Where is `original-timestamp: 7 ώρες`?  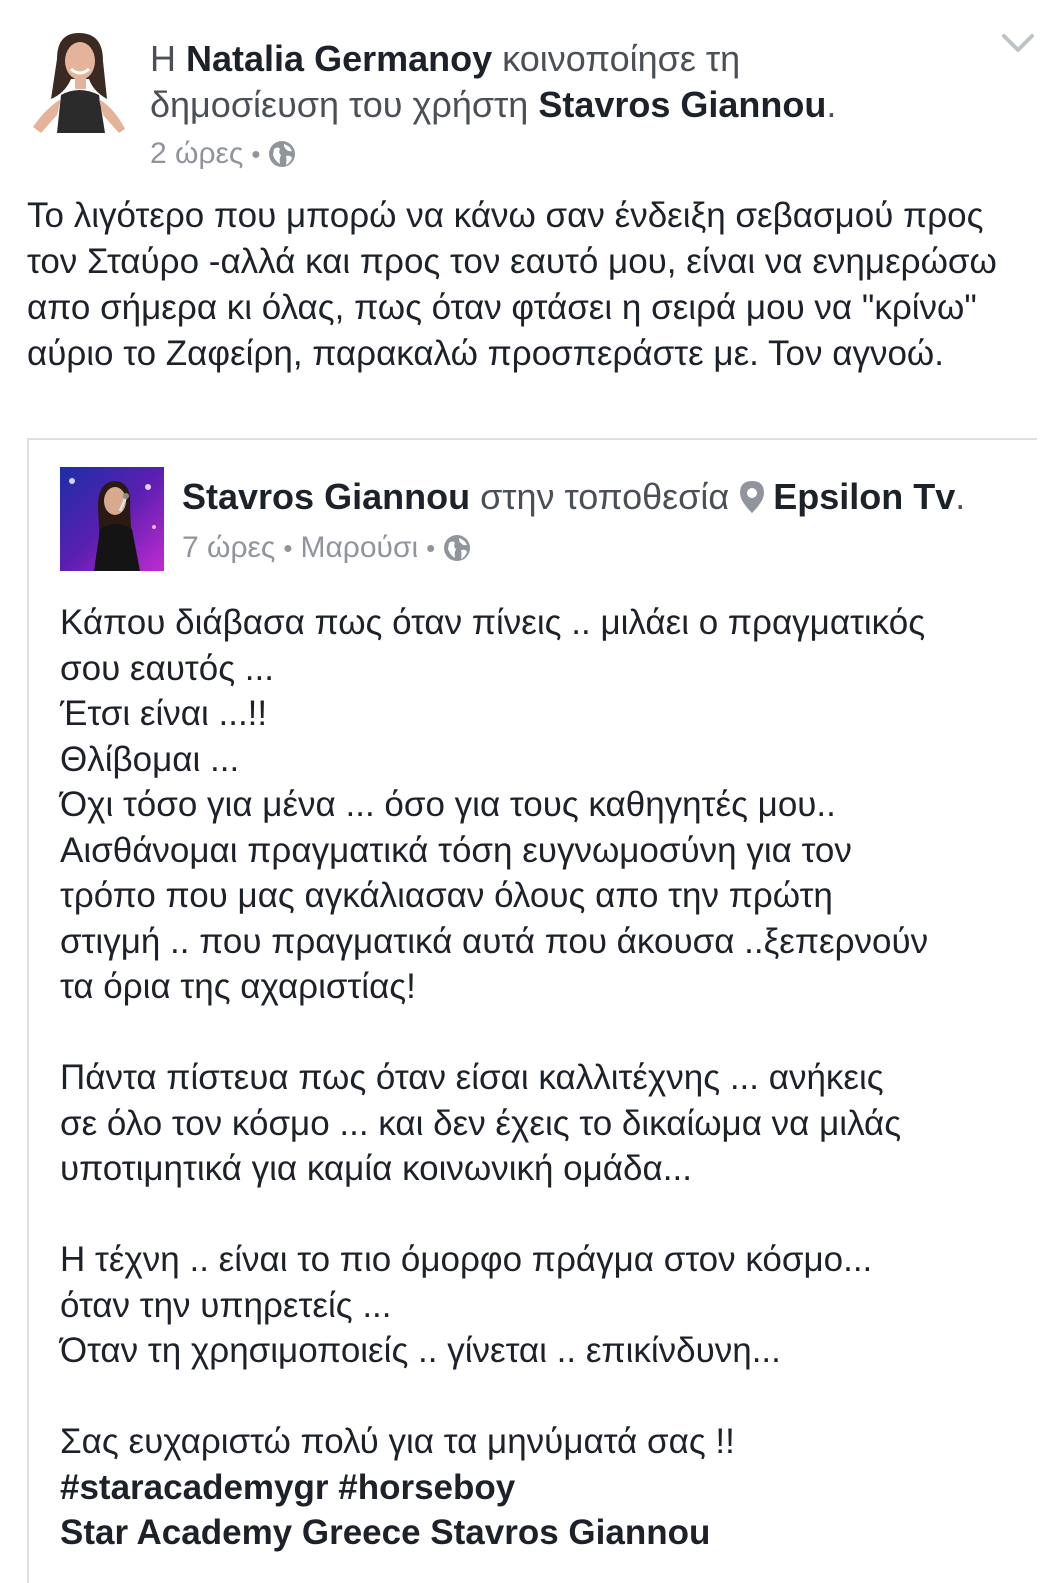 original-timestamp: 7 ώρες is located at coordinates (228, 548).